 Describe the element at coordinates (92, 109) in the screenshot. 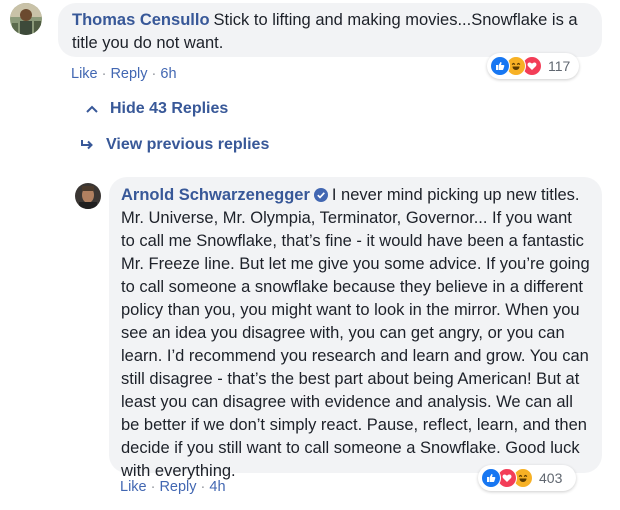

I see `chevron-up-icon` at that location.